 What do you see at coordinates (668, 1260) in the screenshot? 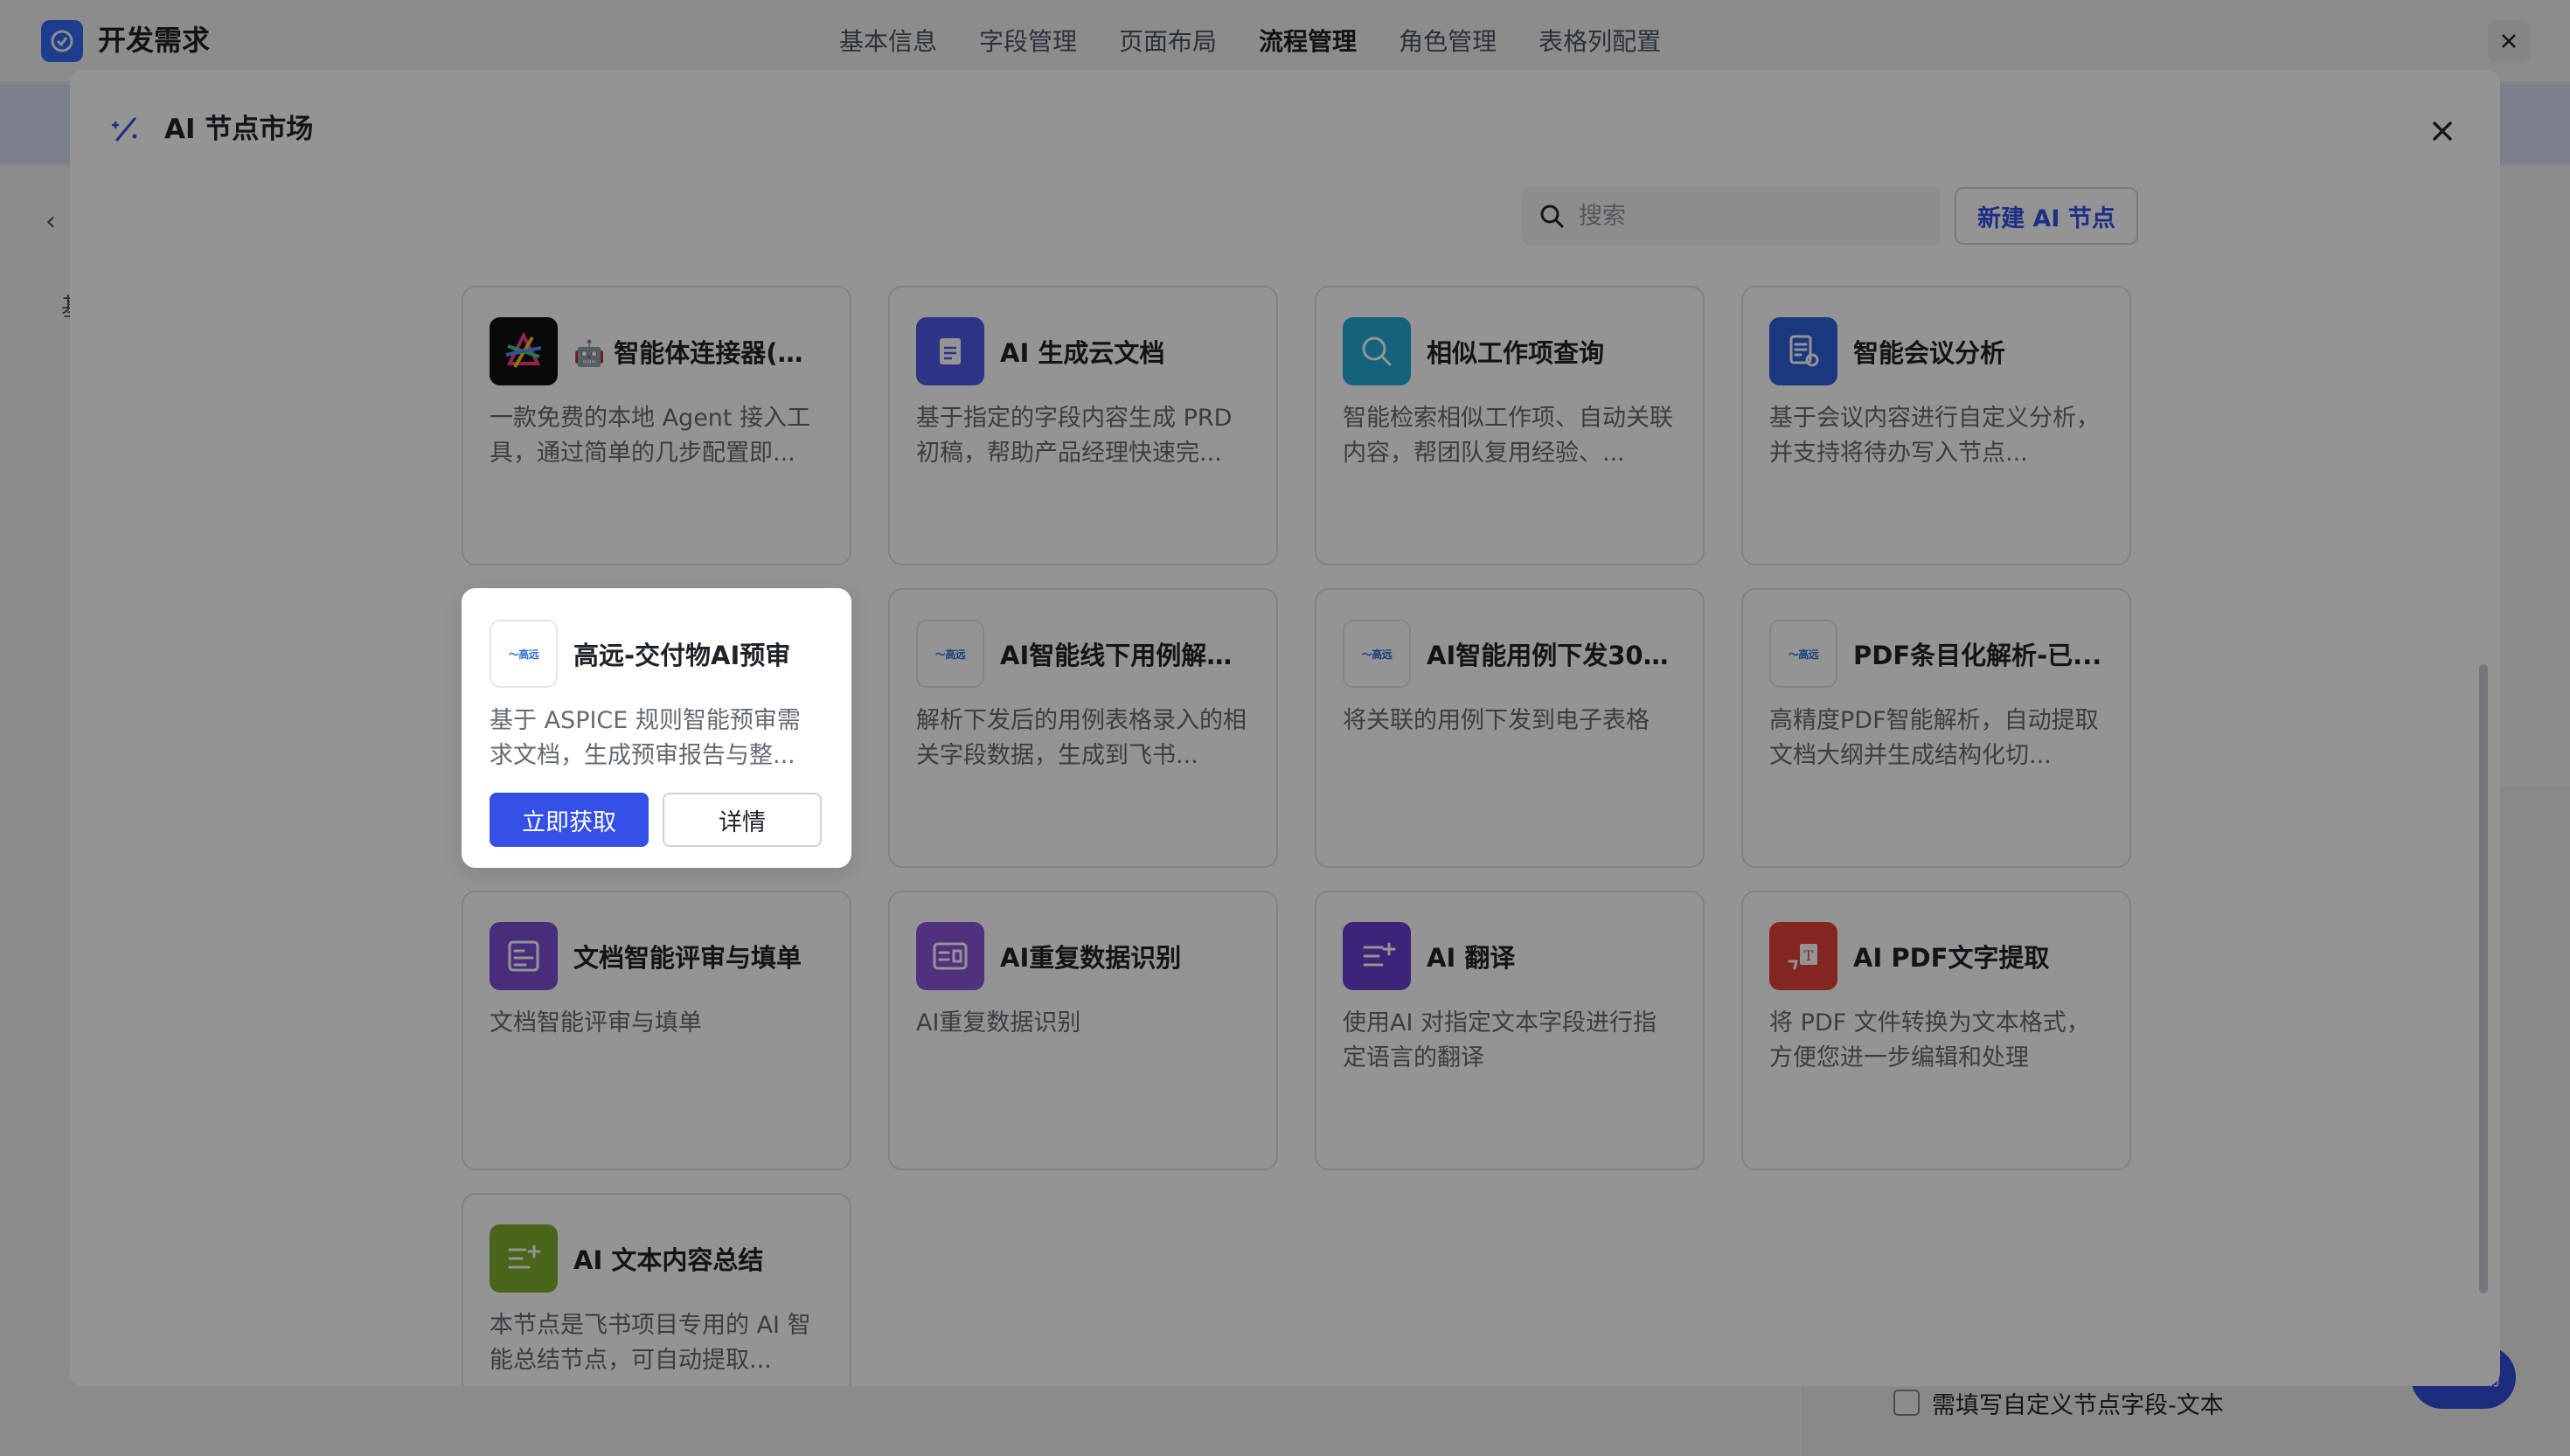
I see `card-title: AI 文本内容总结` at bounding box center [668, 1260].